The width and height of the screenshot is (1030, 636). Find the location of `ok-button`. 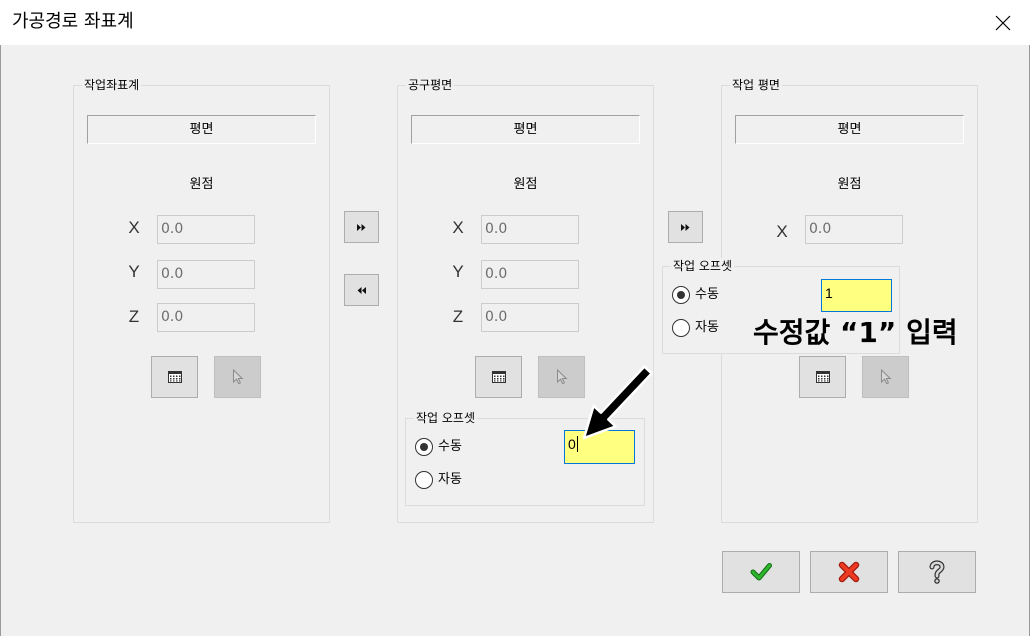

ok-button is located at coordinates (761, 572).